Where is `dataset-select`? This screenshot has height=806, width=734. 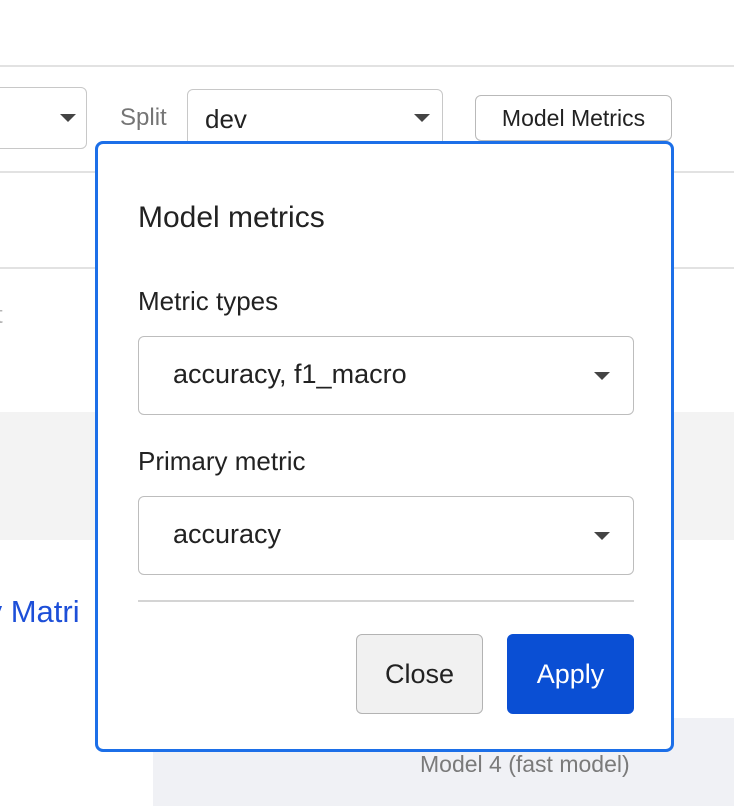
dataset-select is located at coordinates (43, 118).